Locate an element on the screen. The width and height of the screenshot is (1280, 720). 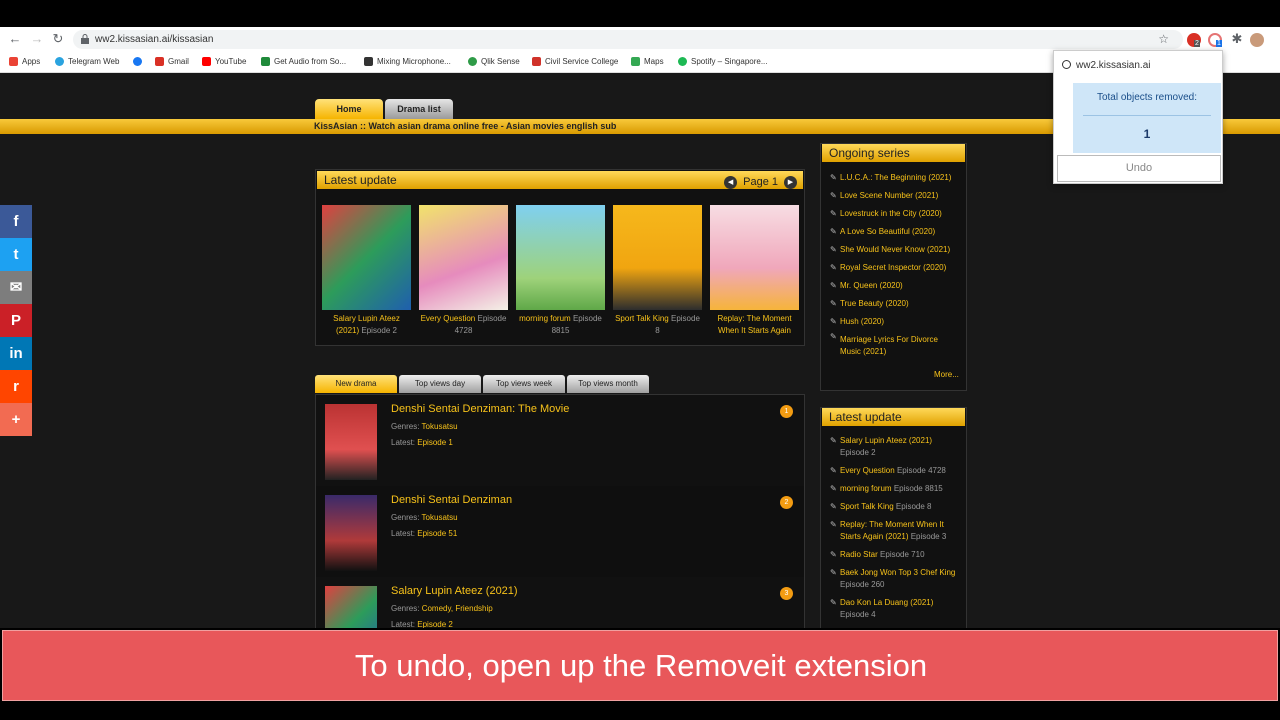
main-tabs: Home Drama list is located at coordinates (384, 109).